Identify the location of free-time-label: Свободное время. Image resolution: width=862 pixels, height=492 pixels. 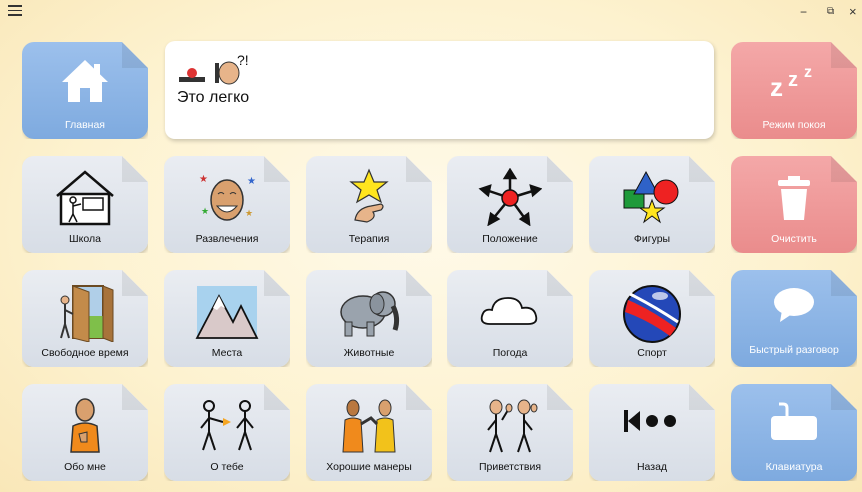
(85, 353).